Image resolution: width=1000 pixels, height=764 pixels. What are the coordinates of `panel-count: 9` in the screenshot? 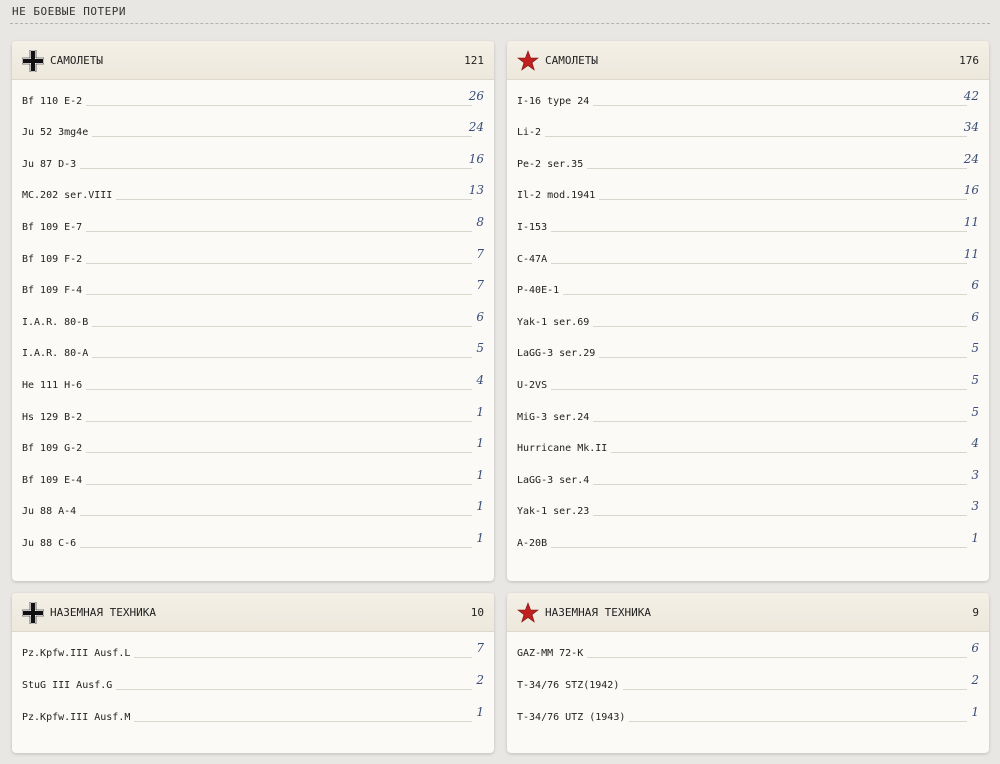 It's located at (975, 612).